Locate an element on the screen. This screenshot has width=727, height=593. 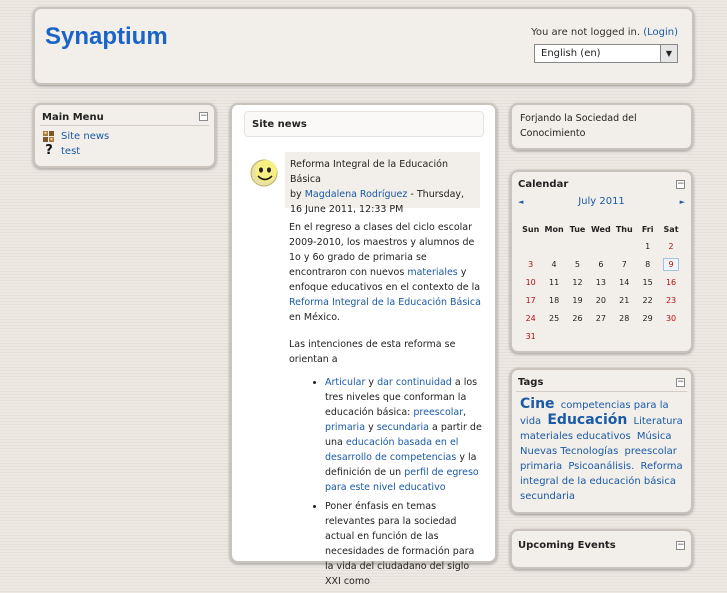
tag-link: secundaria is located at coordinates (547, 496).